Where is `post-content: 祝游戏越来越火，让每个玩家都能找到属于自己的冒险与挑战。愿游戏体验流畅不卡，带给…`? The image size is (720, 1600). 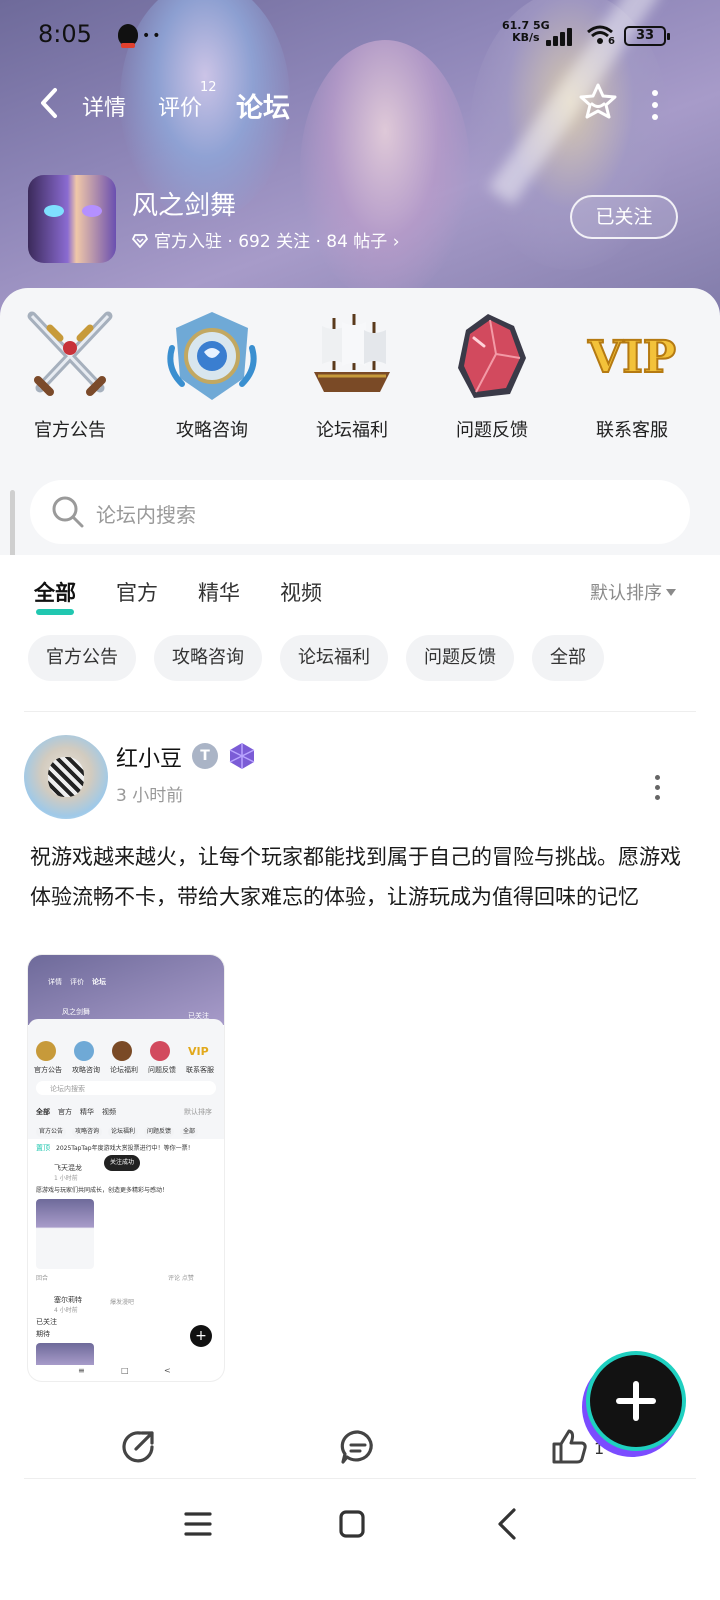 post-content: 祝游戏越来越火，让每个玩家都能找到属于自己的冒险与挑战。愿游戏体验流畅不卡，带给… is located at coordinates (355, 877).